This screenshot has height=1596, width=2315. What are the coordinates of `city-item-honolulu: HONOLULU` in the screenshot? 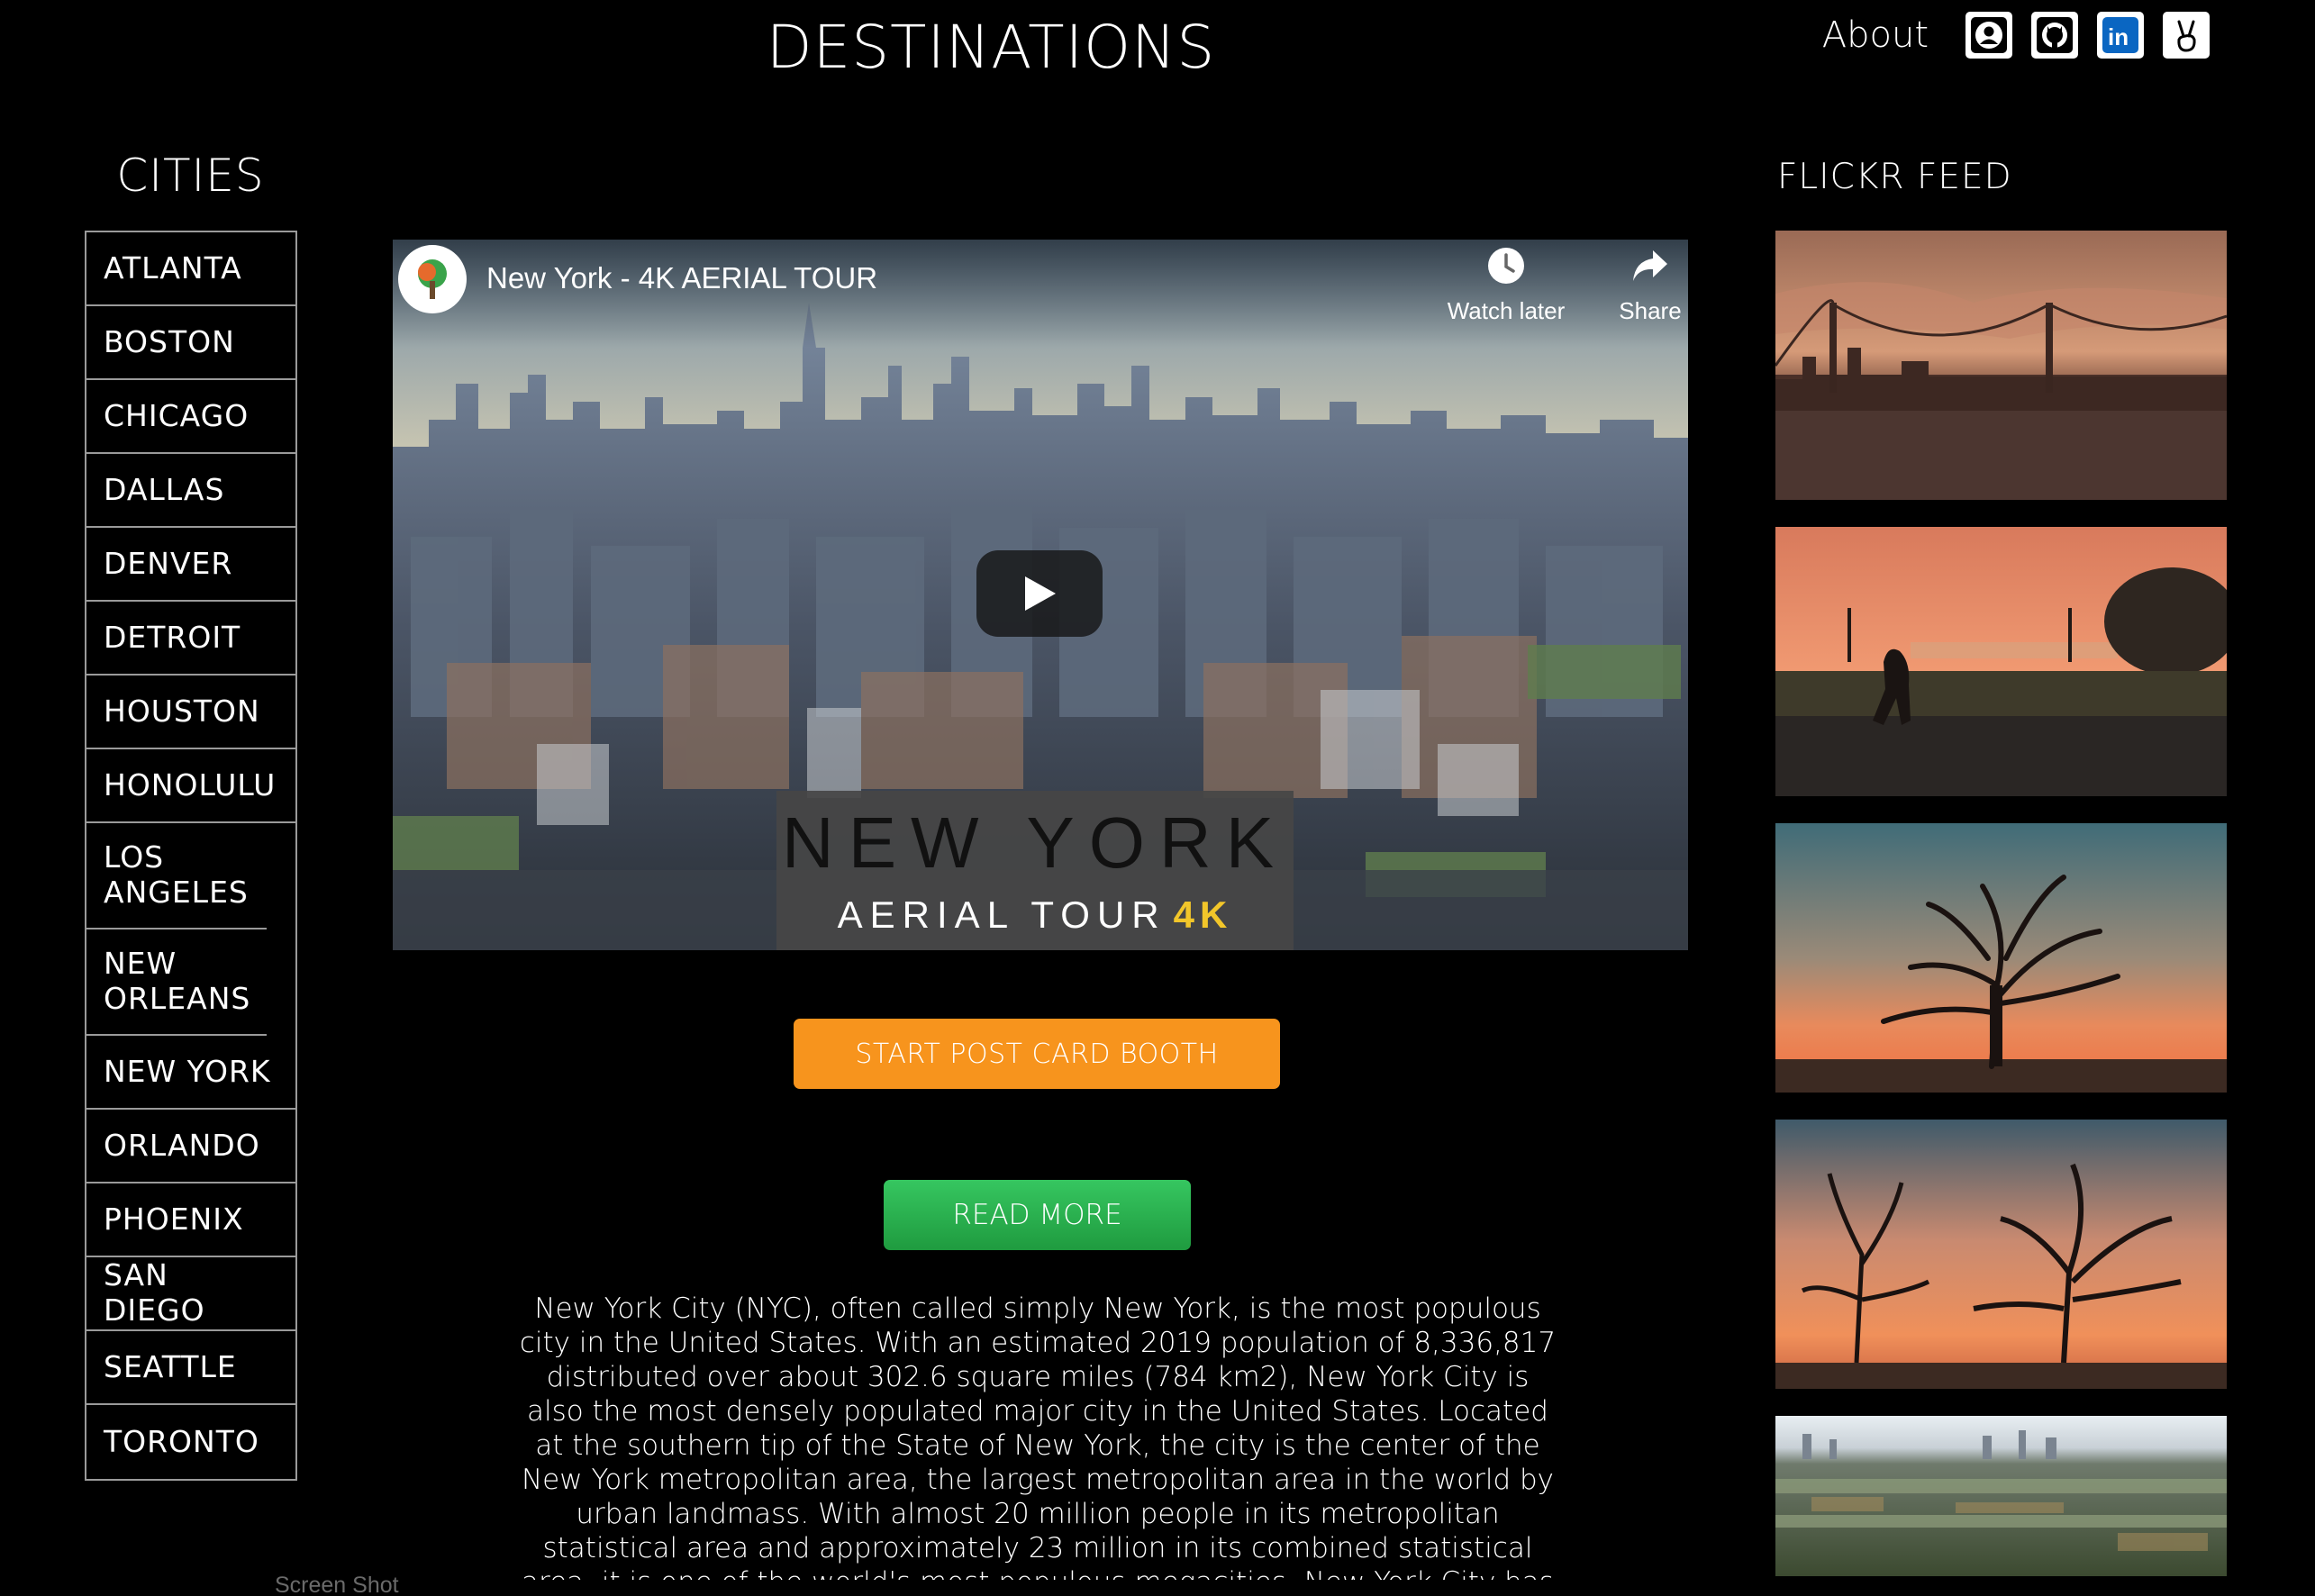 It's located at (191, 786).